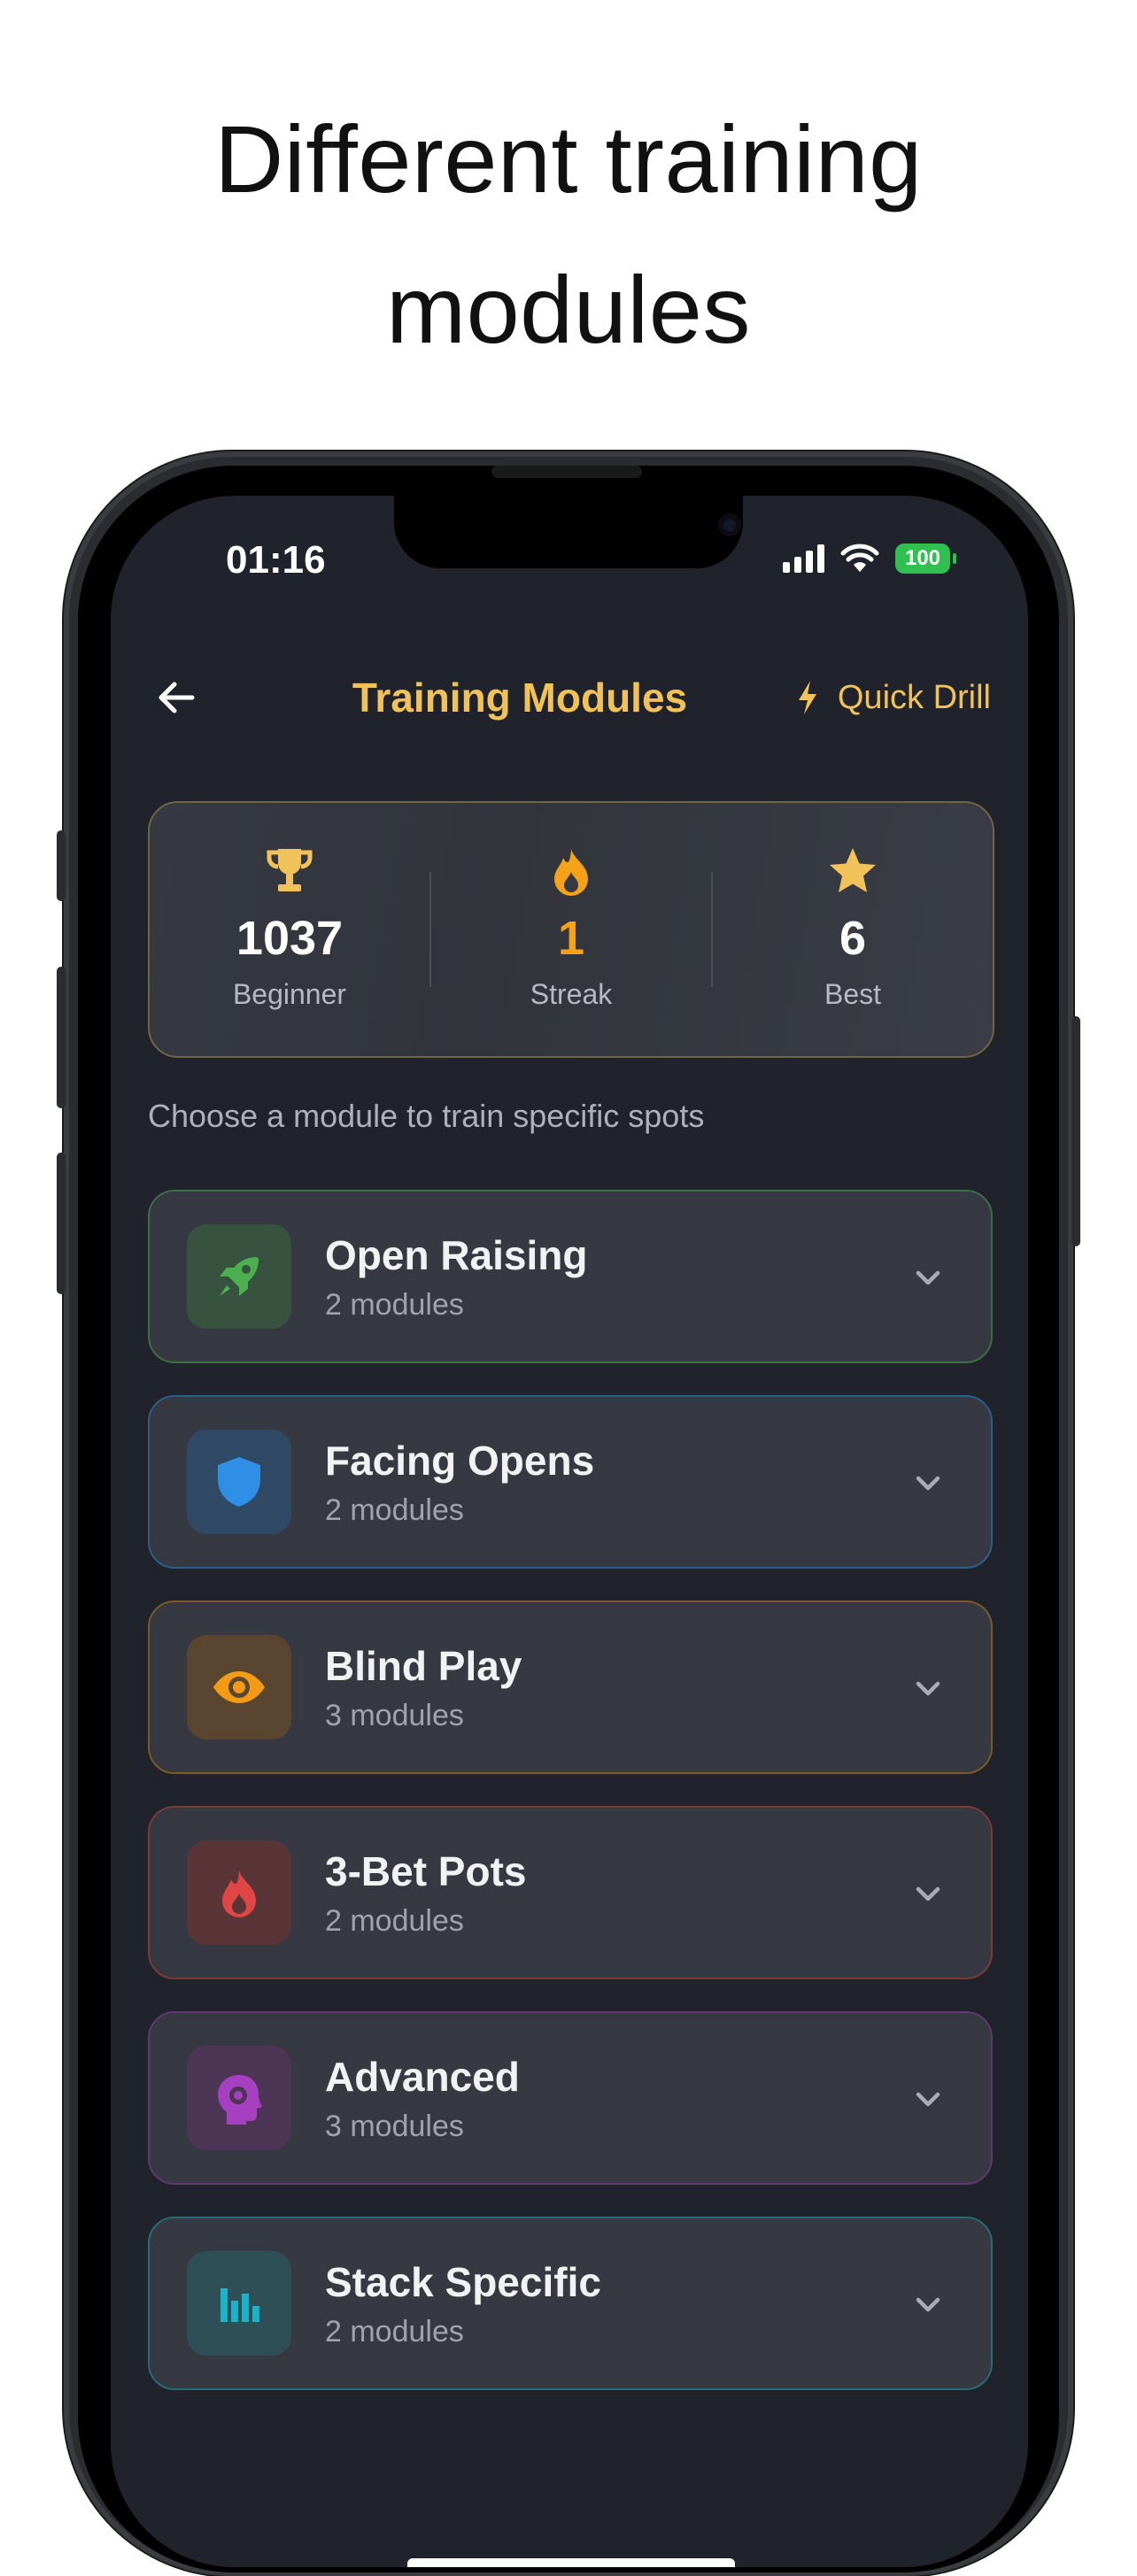 The height and width of the screenshot is (2576, 1137). What do you see at coordinates (859, 558) in the screenshot?
I see `wifi-icon` at bounding box center [859, 558].